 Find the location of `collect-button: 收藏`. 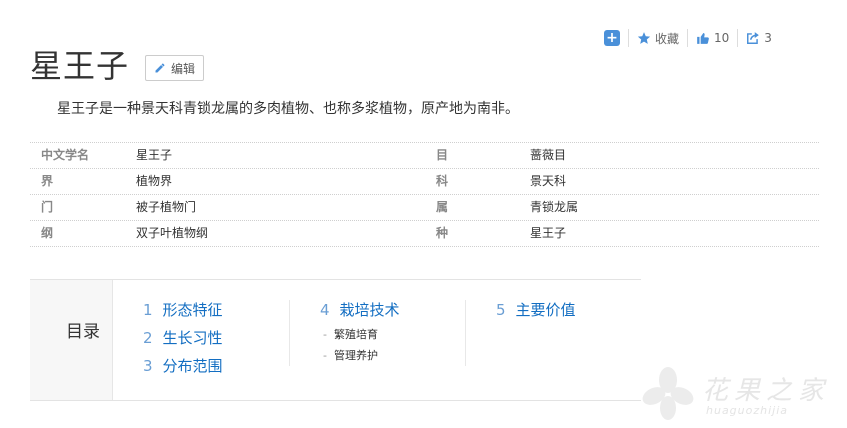

collect-button: 收藏 is located at coordinates (658, 38).